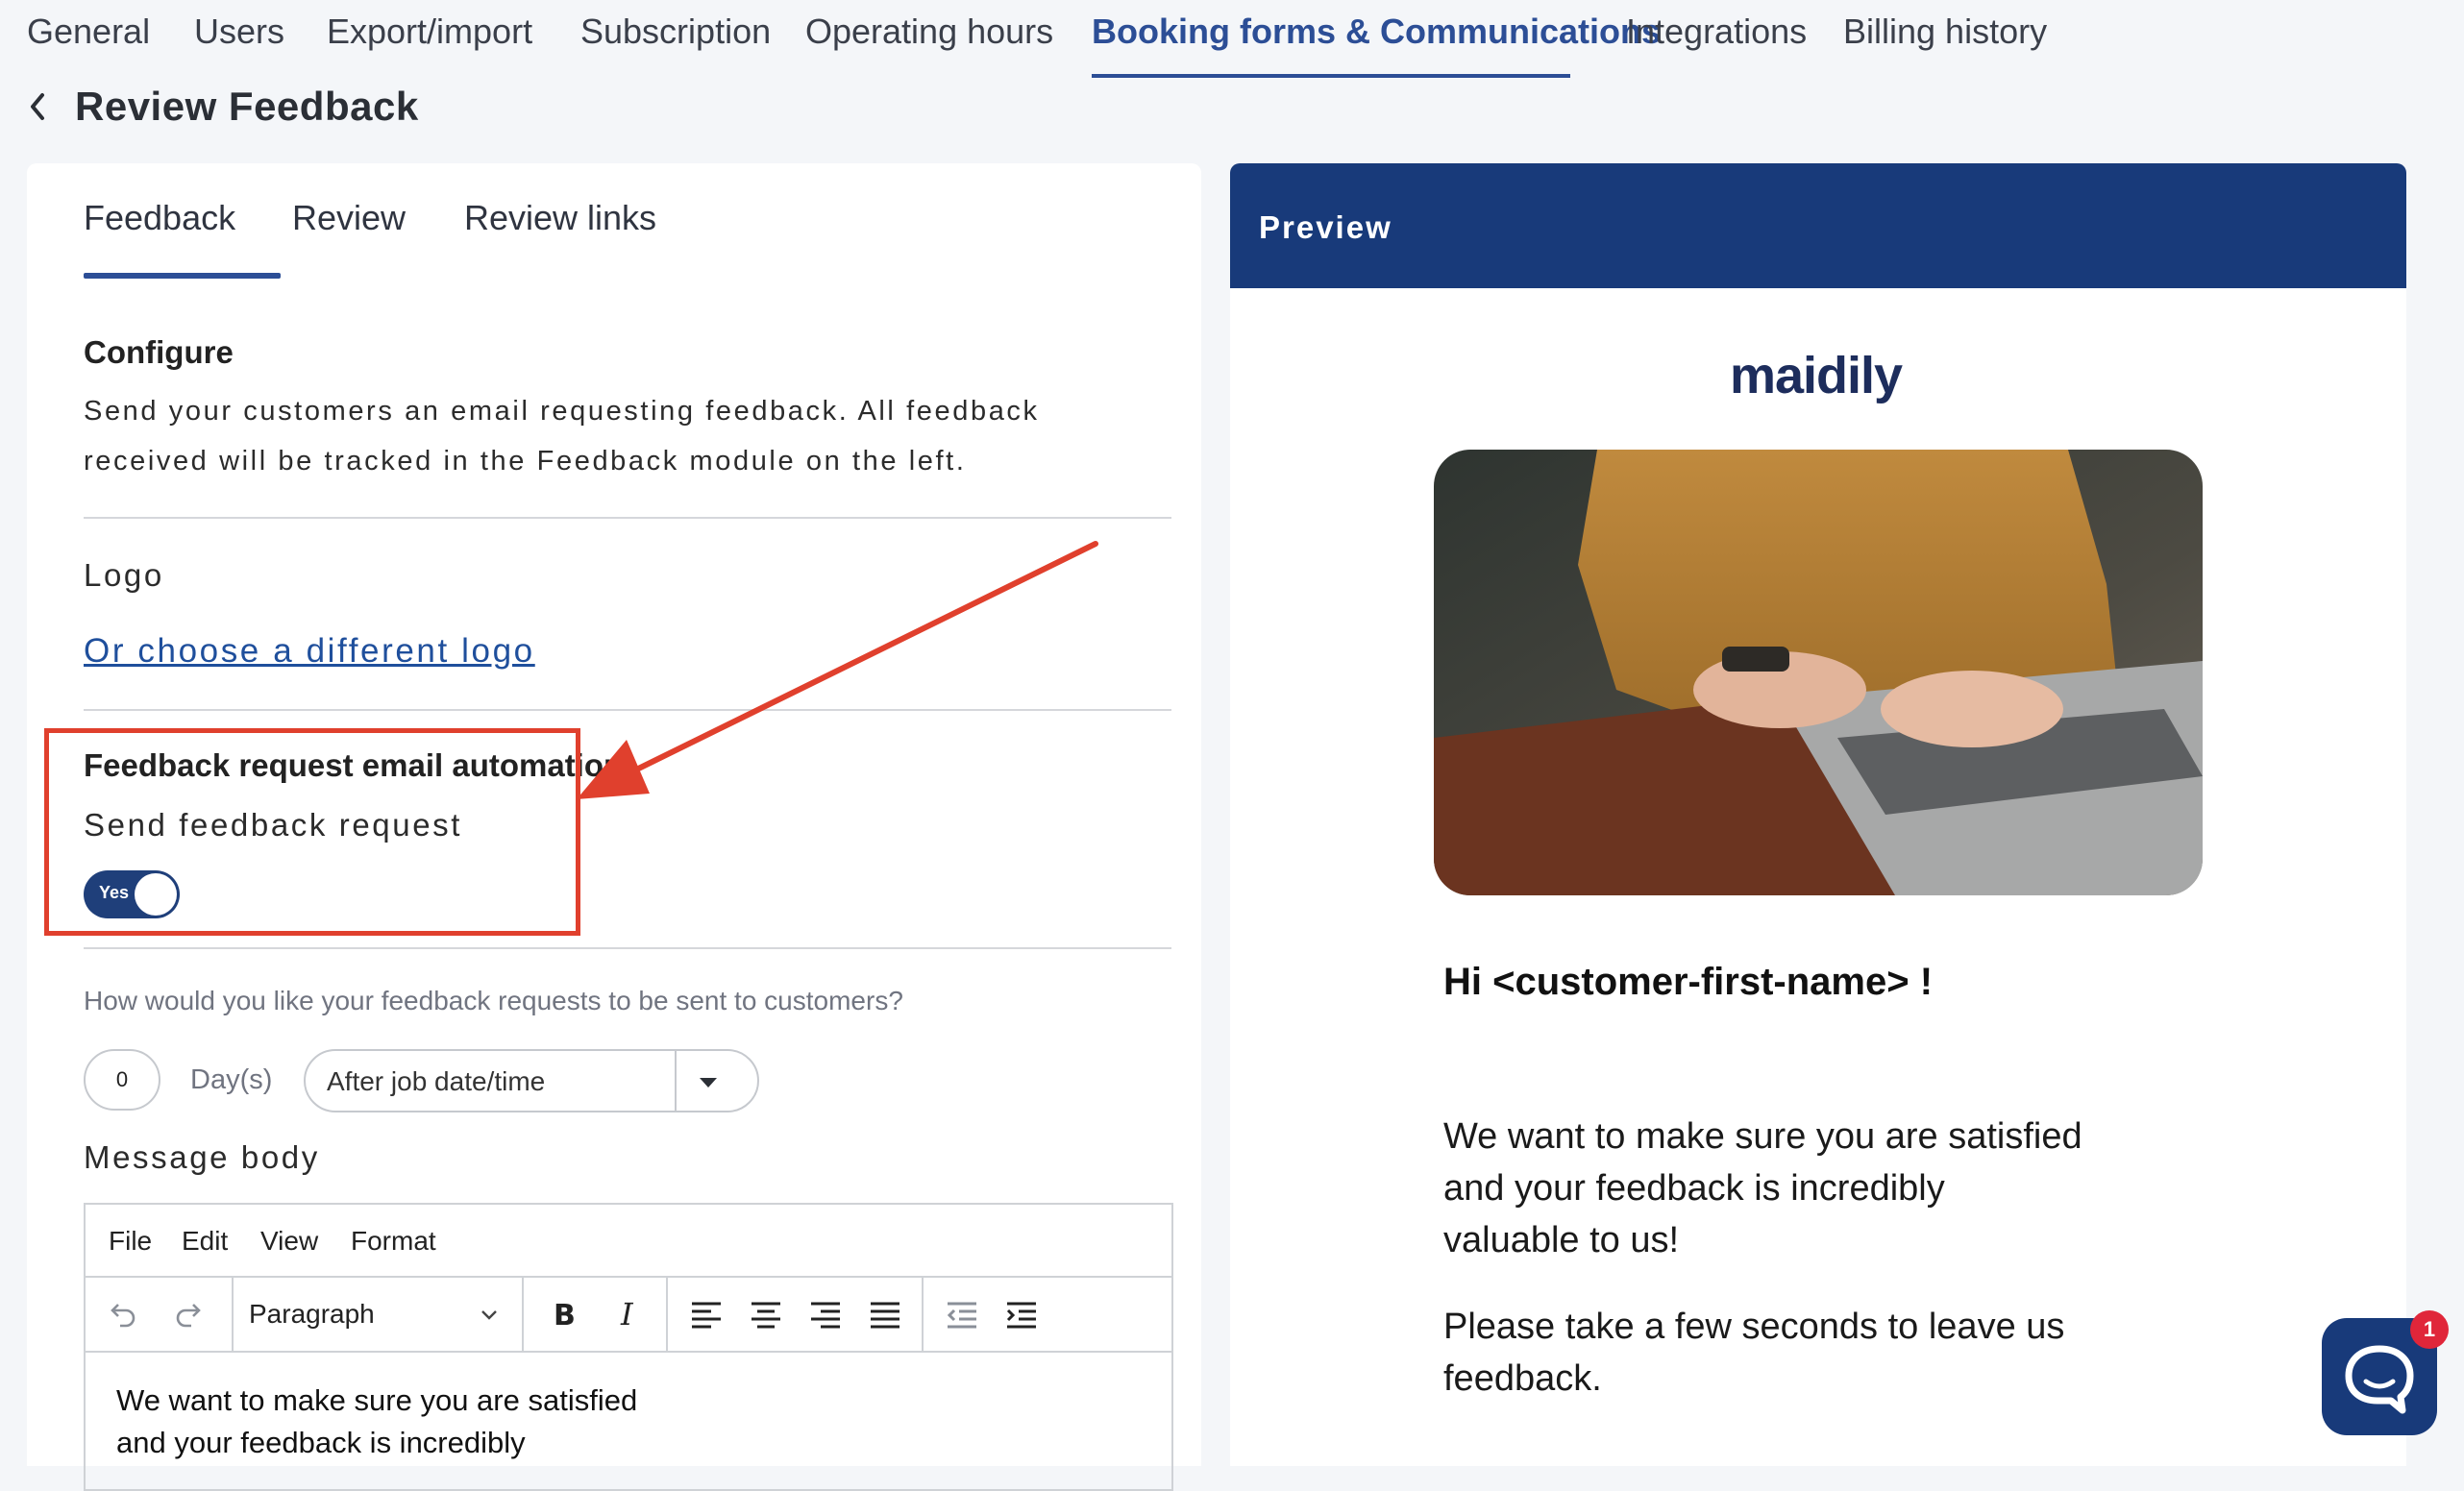 The image size is (2464, 1491). What do you see at coordinates (1522, 1379) in the screenshot?
I see `preview-line: feedback.` at bounding box center [1522, 1379].